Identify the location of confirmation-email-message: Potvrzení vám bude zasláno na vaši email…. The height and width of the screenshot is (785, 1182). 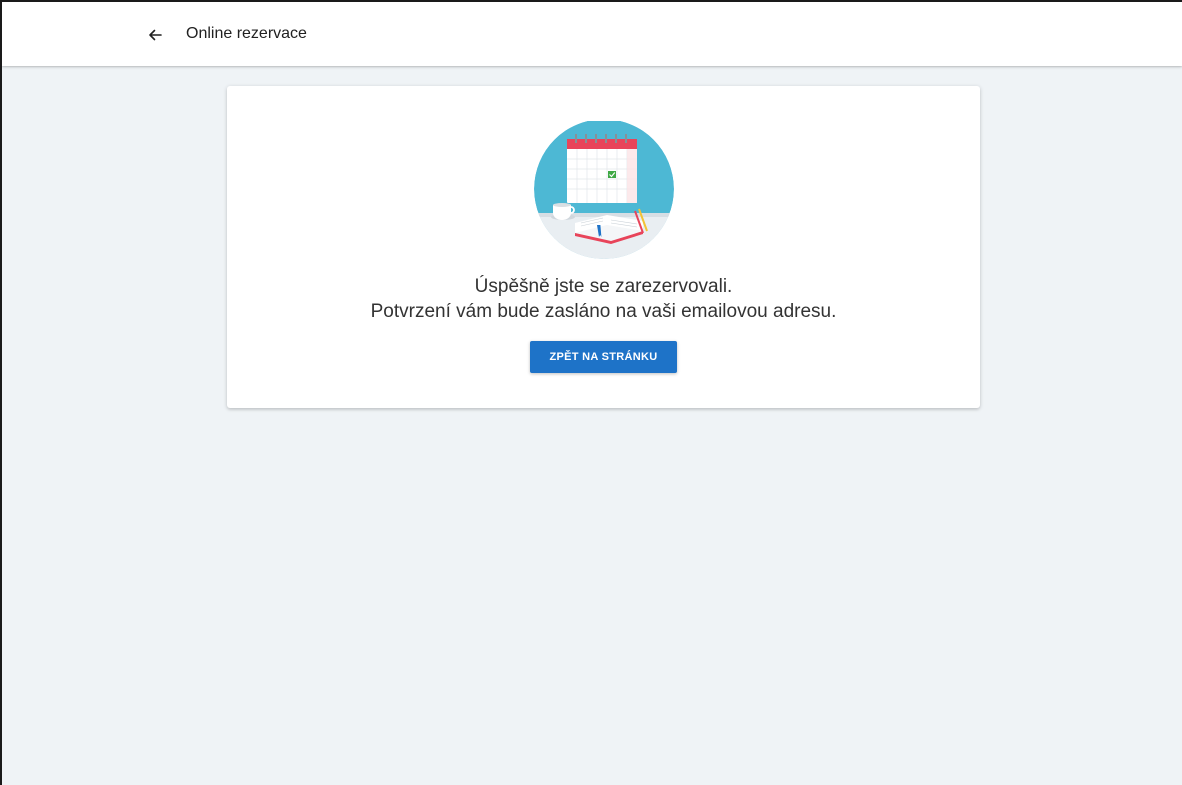
(603, 311).